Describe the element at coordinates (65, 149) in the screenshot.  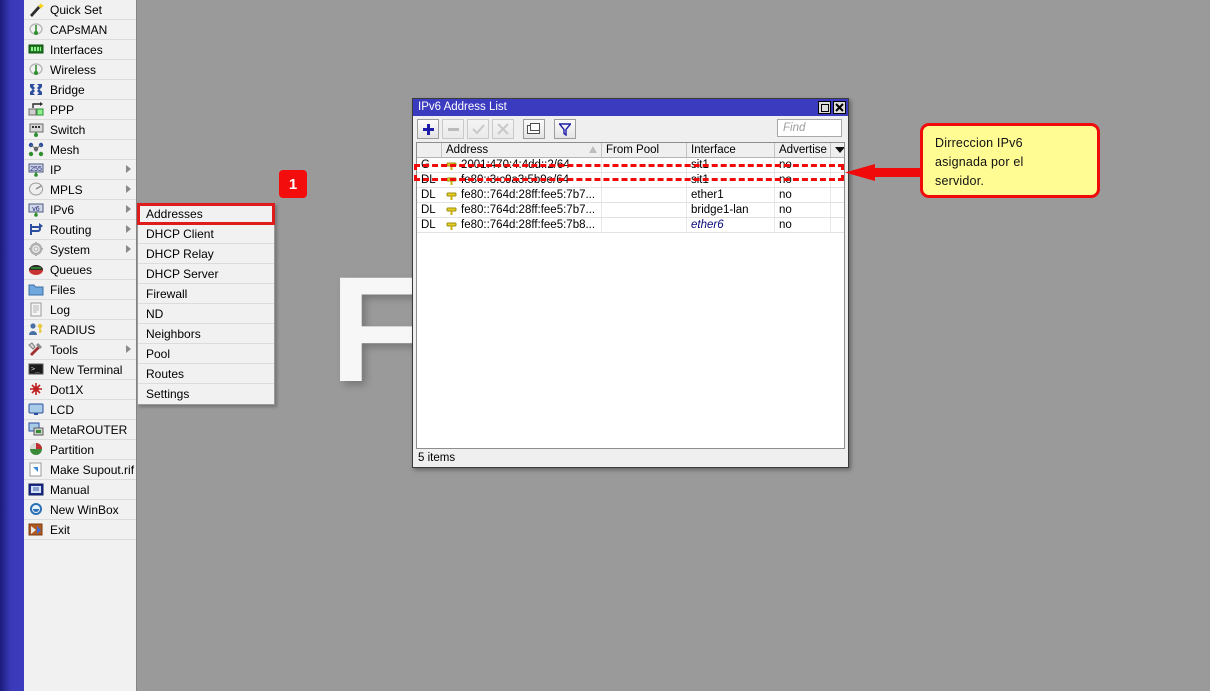
I see `sidebar-item-label: Mesh` at that location.